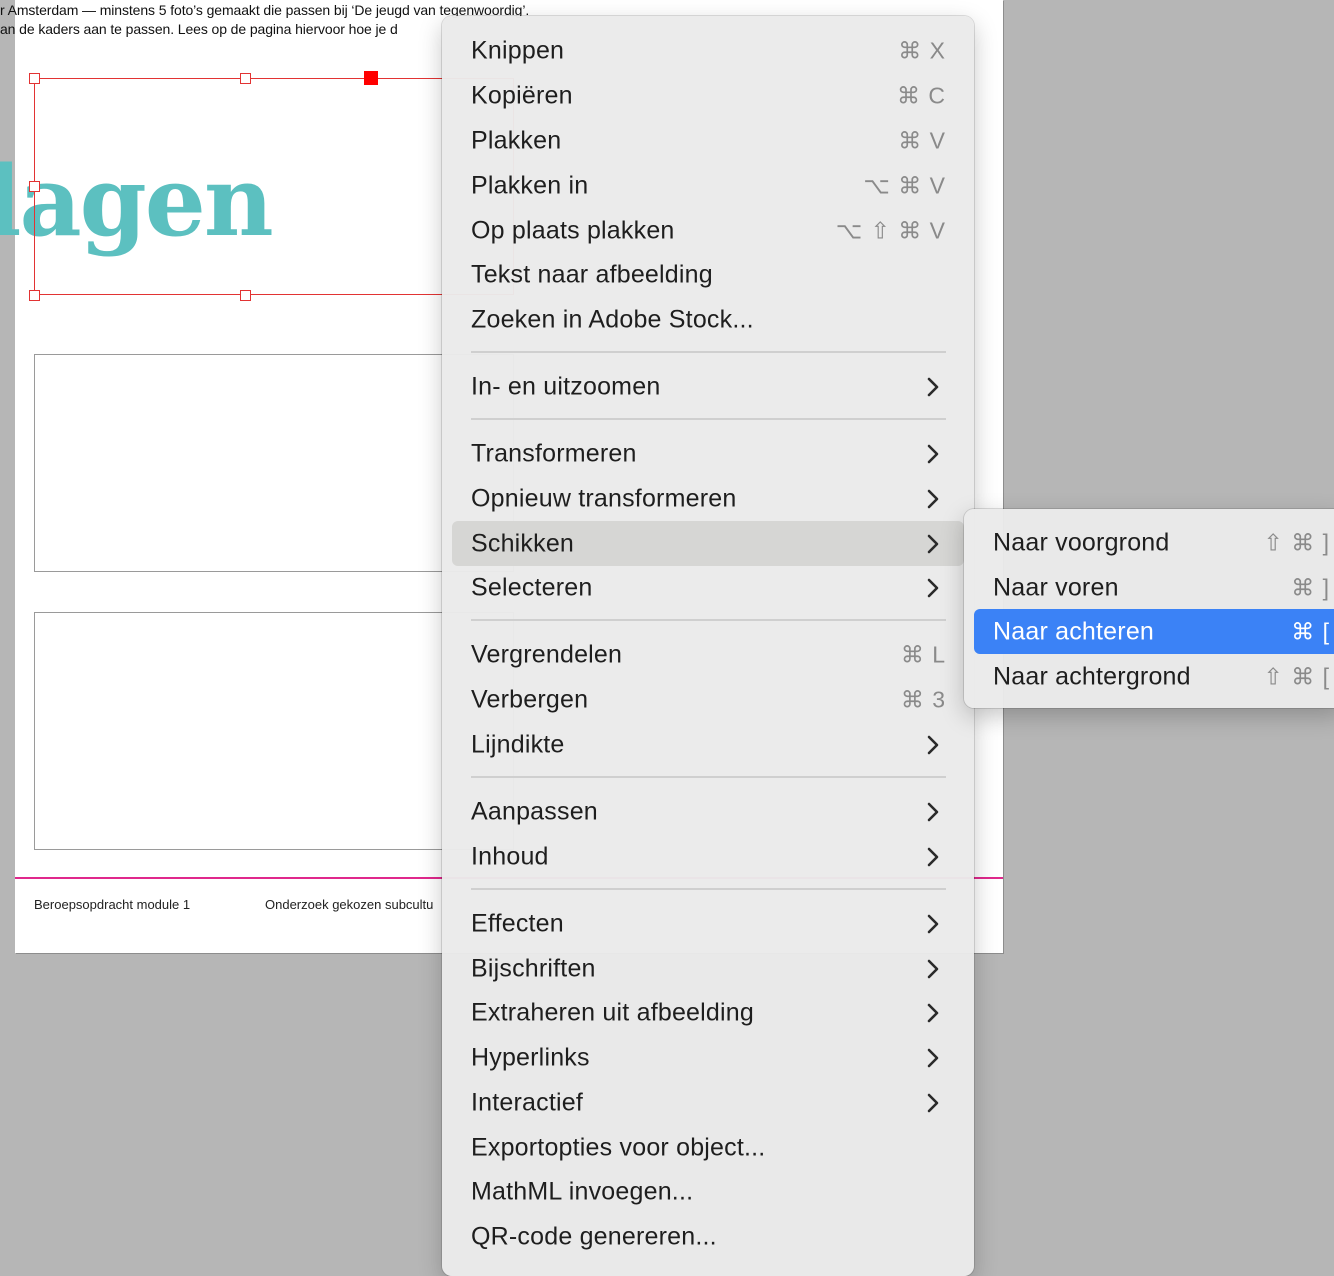 This screenshot has width=1334, height=1276. Describe the element at coordinates (604, 498) in the screenshot. I see `menu-item-label: Opnieuw transformeren` at that location.